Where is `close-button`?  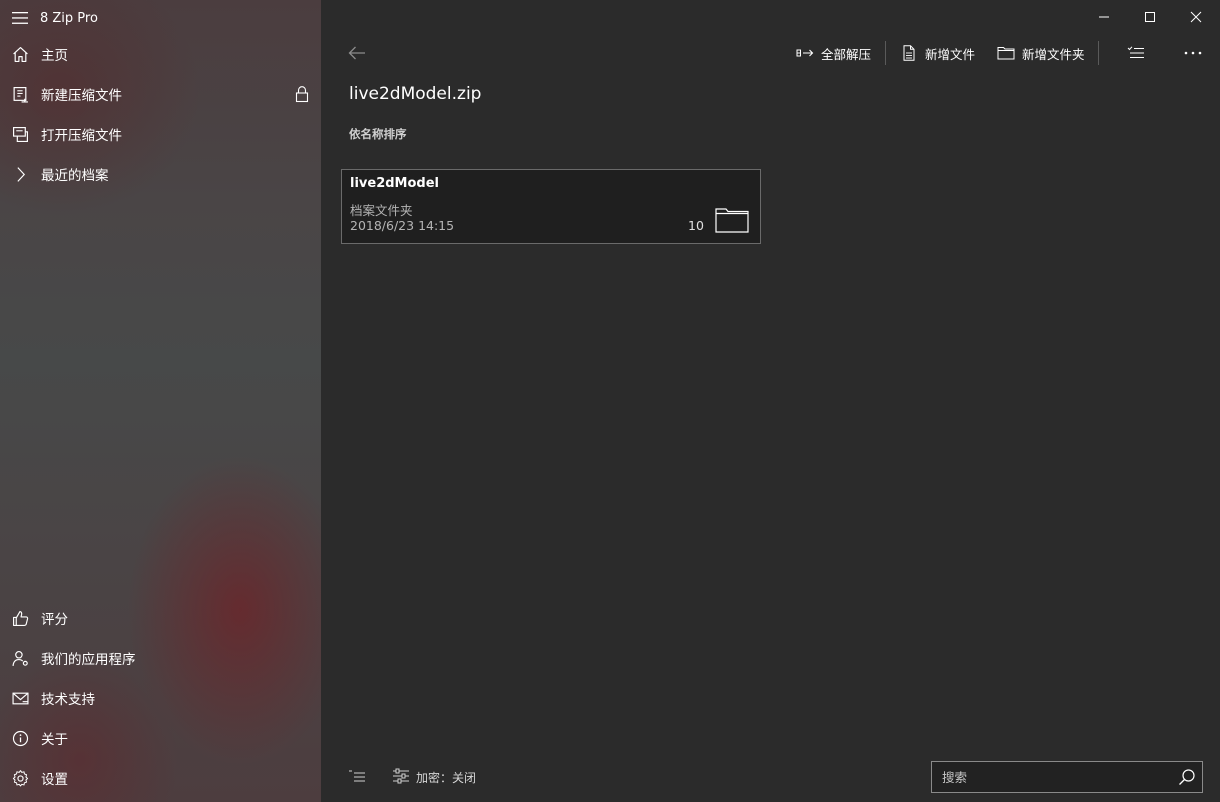
close-button is located at coordinates (1196, 17).